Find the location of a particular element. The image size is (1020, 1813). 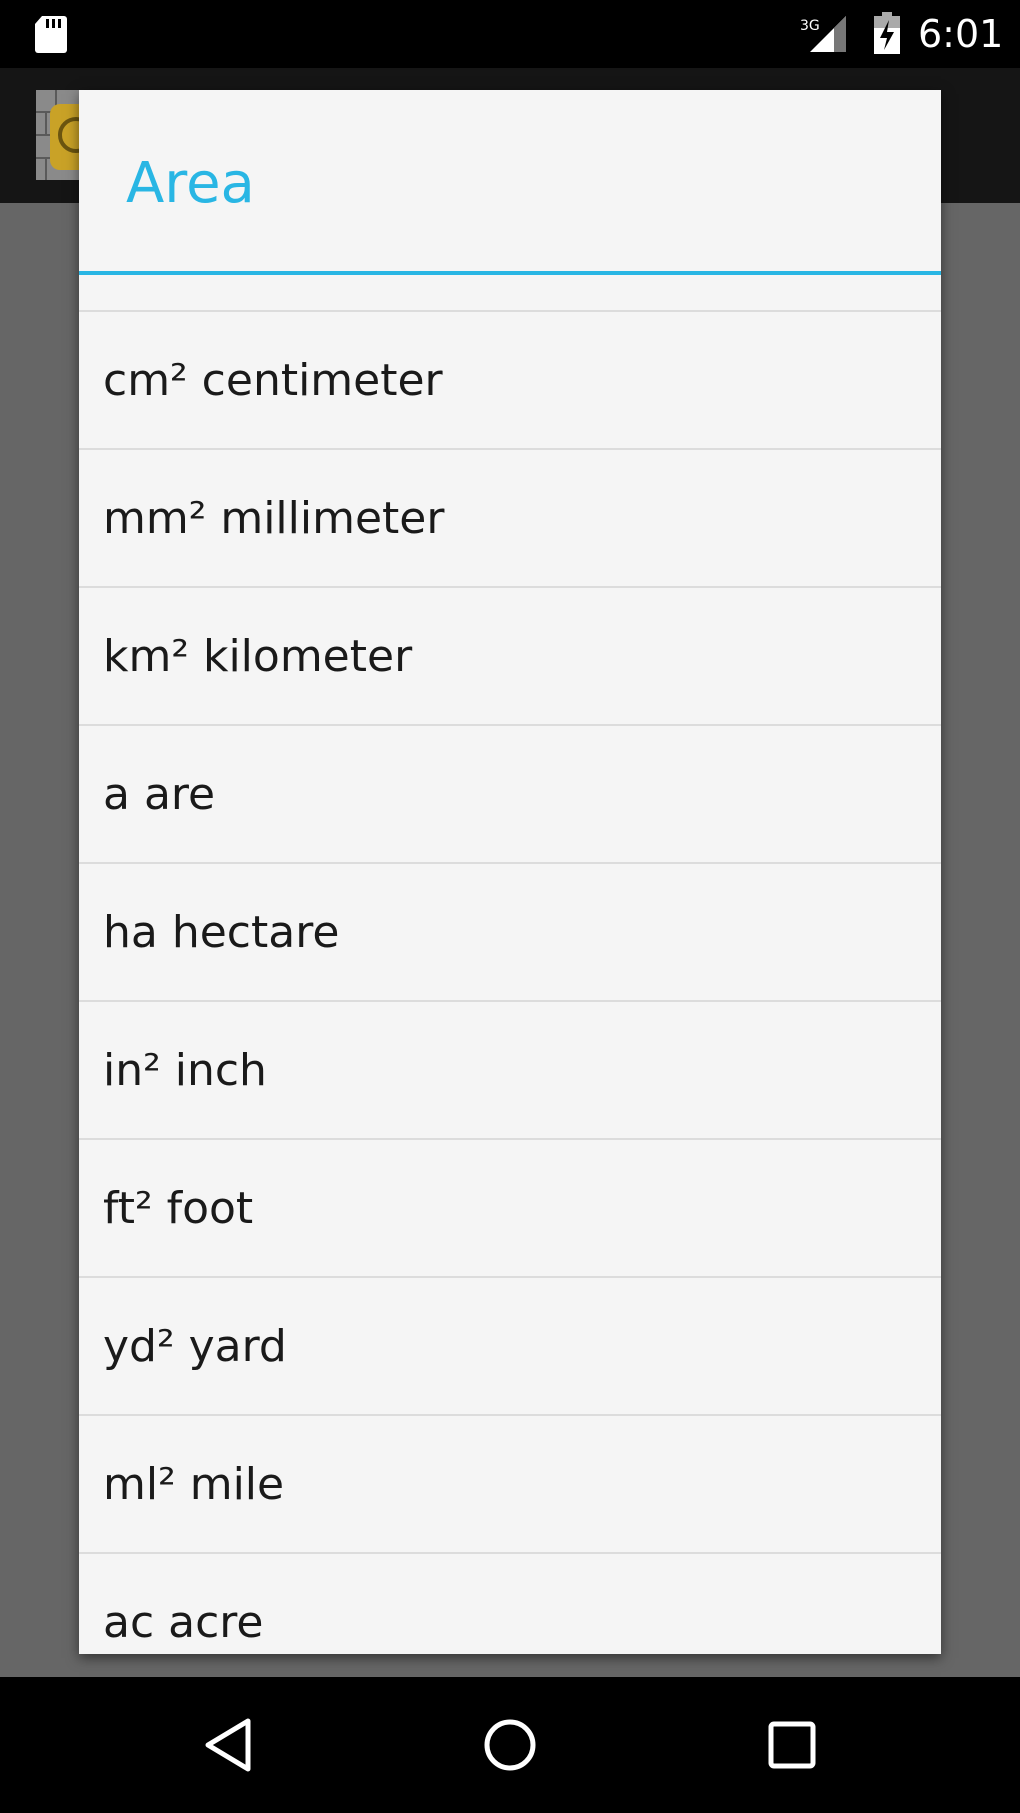

list-item: ac acre is located at coordinates (510, 1604).